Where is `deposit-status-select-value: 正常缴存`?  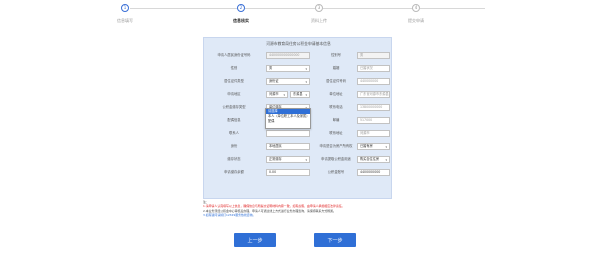
deposit-status-select-value: 正常缴存 is located at coordinates (275, 159).